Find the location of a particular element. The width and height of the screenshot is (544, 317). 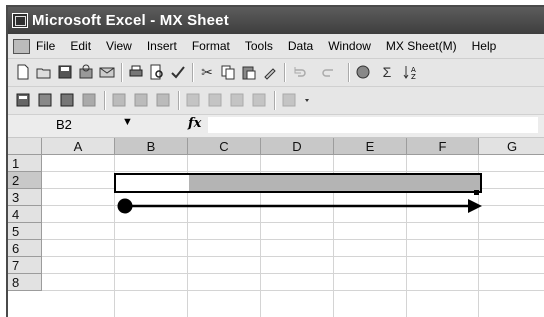

row-header-3: 3 is located at coordinates (25, 197).